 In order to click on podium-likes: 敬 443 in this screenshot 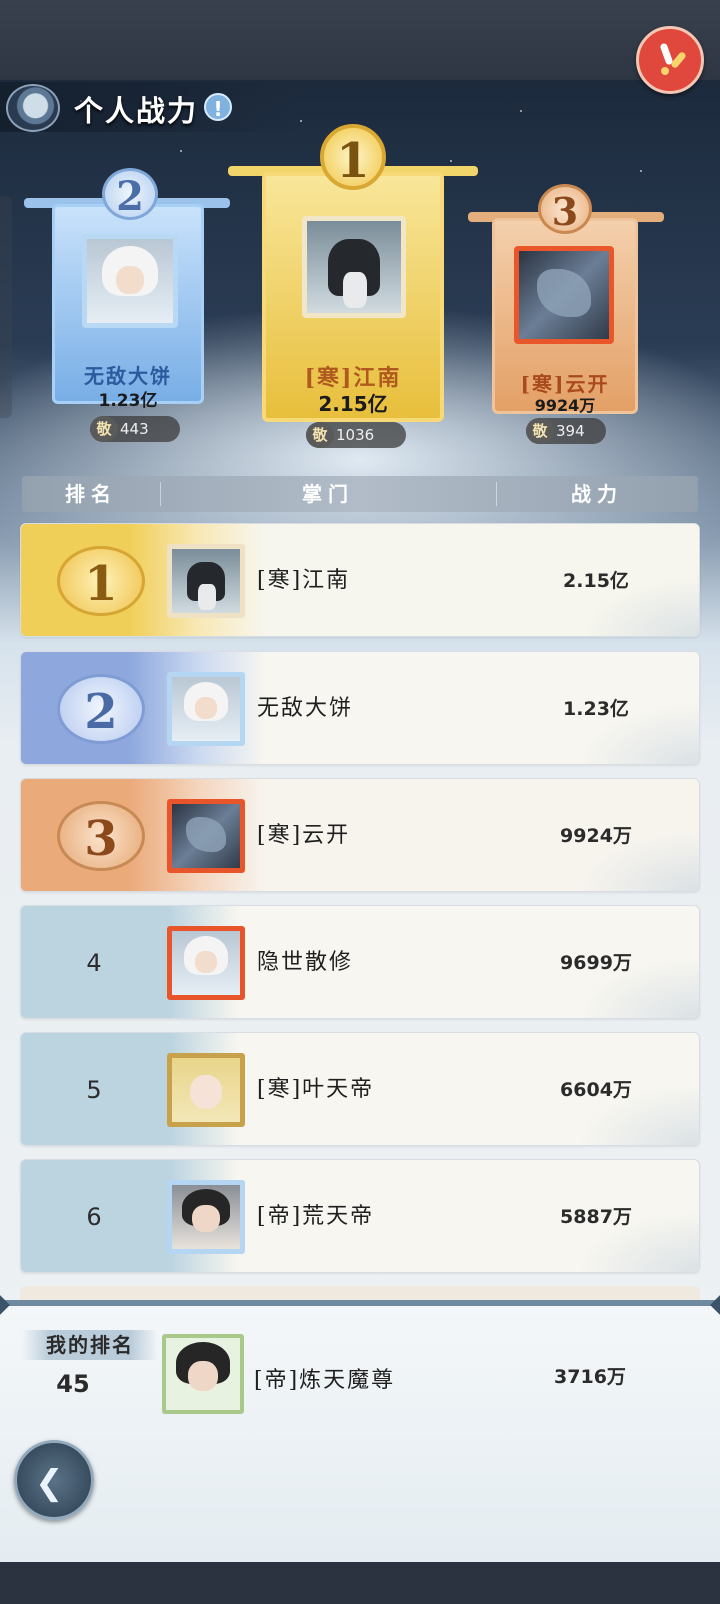, I will do `click(135, 429)`.